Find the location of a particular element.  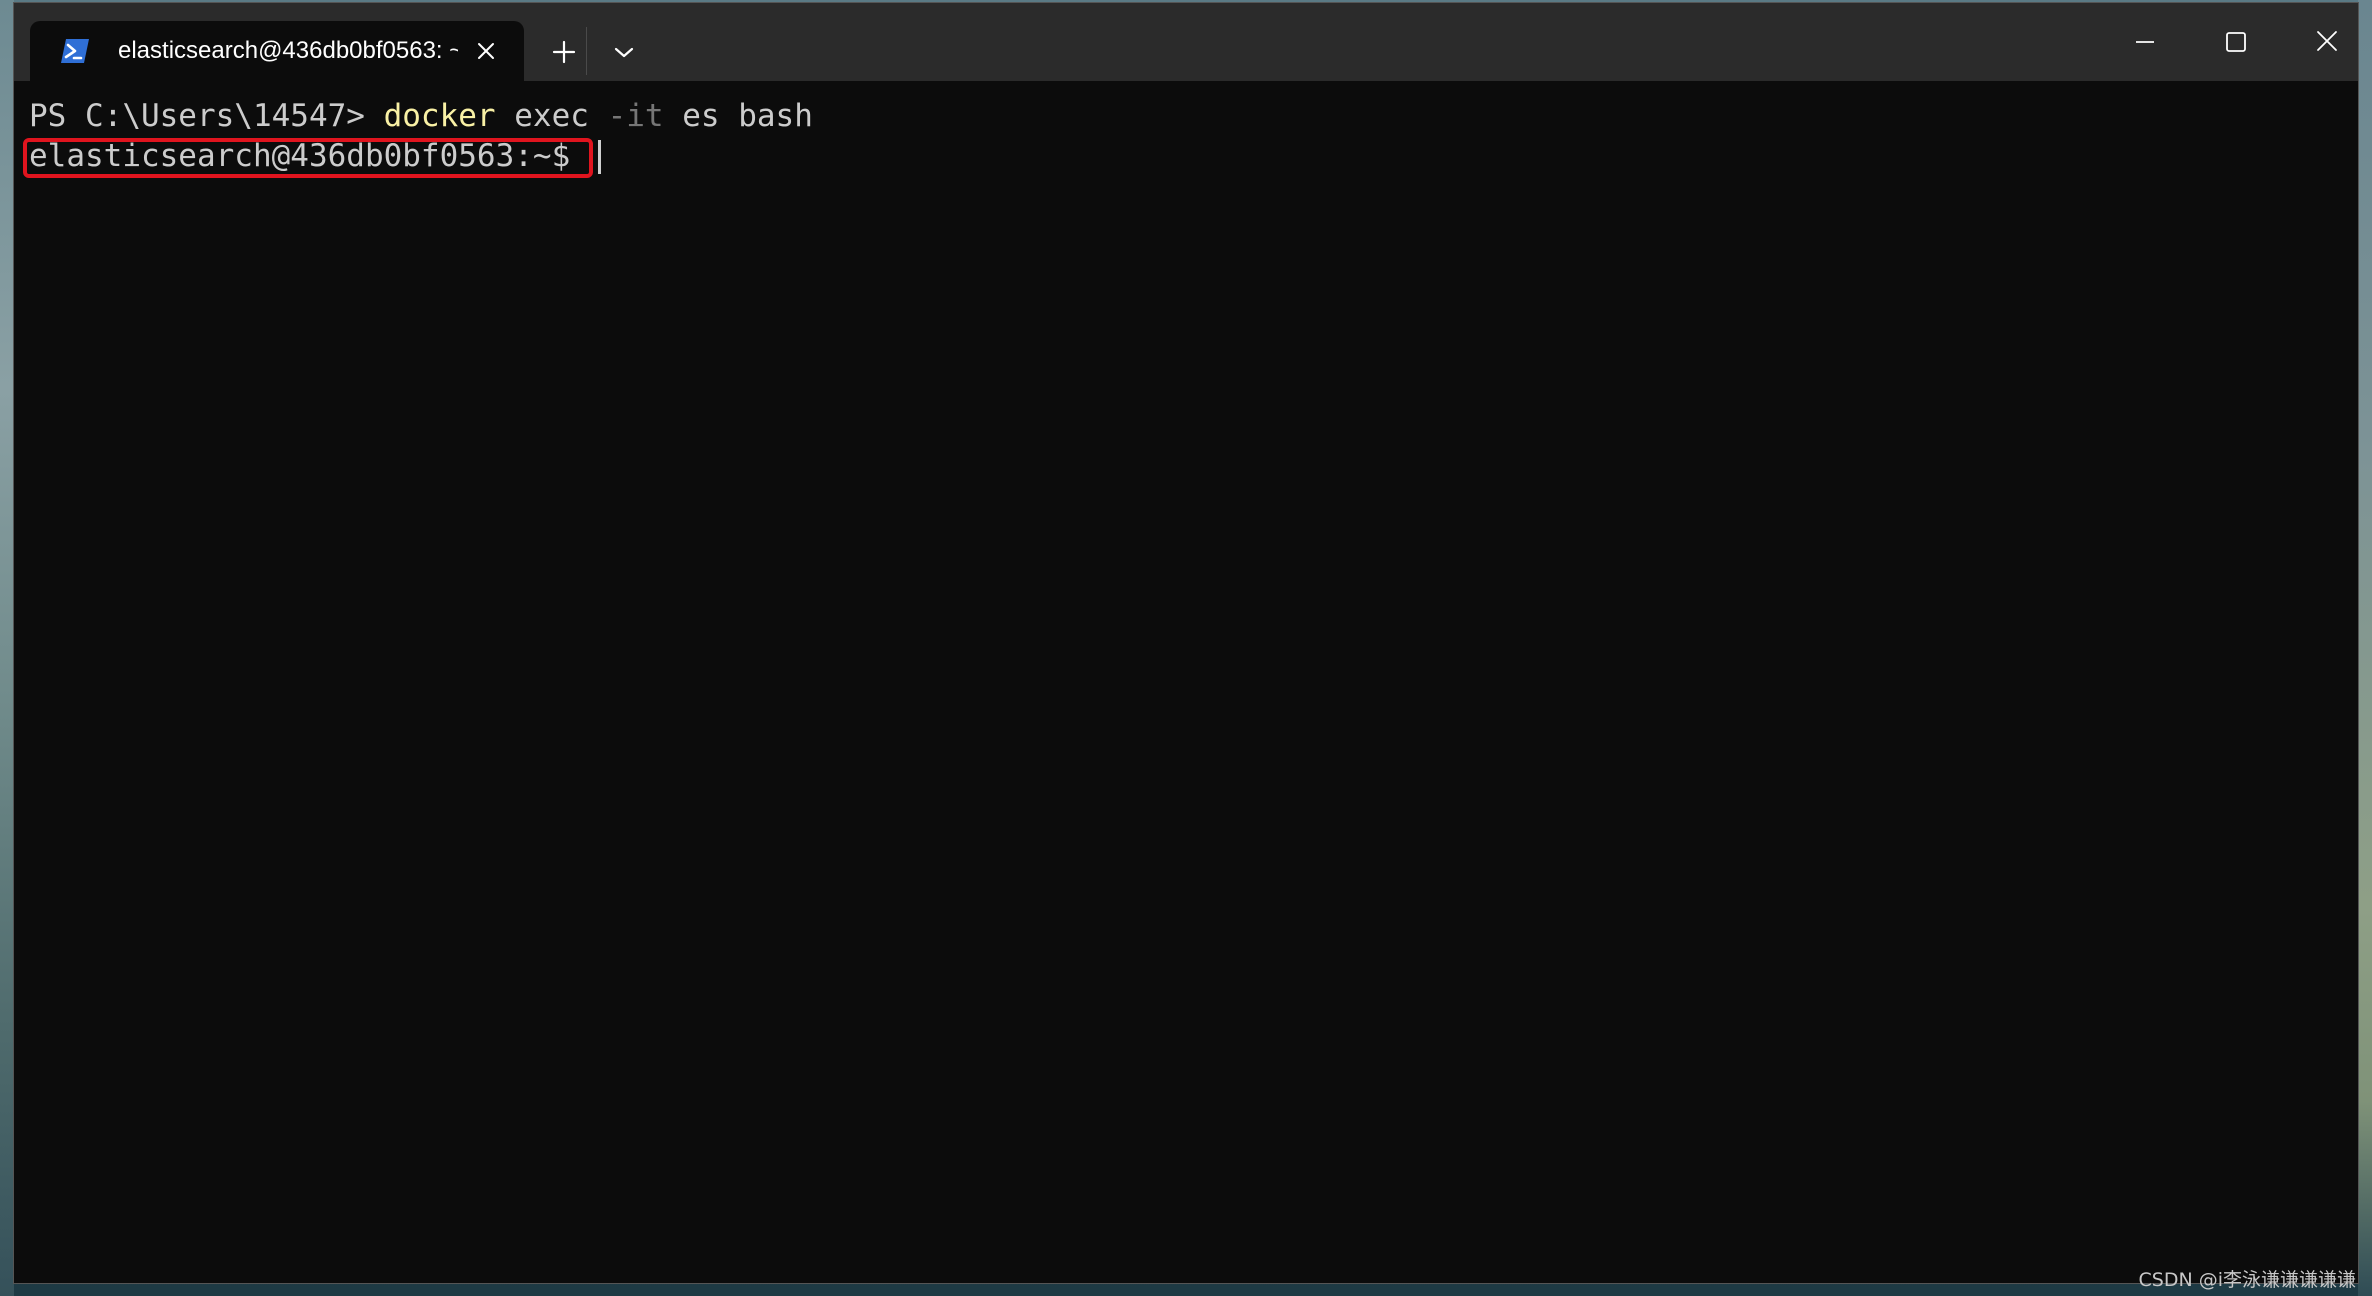

powershell-icon is located at coordinates (75, 51).